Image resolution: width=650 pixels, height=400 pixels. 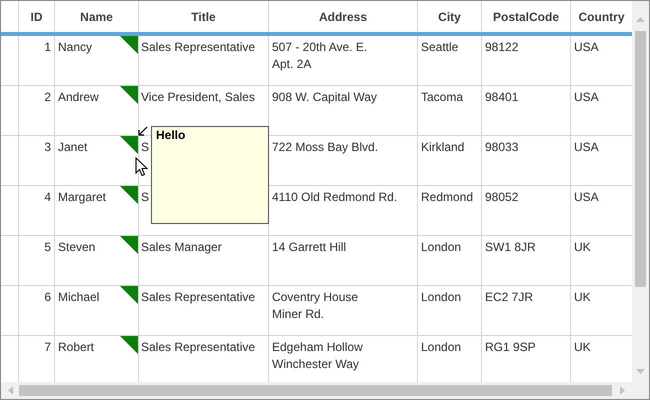 What do you see at coordinates (335, 197) in the screenshot?
I see `table-cell: 4110 Old Redmond Rd.` at bounding box center [335, 197].